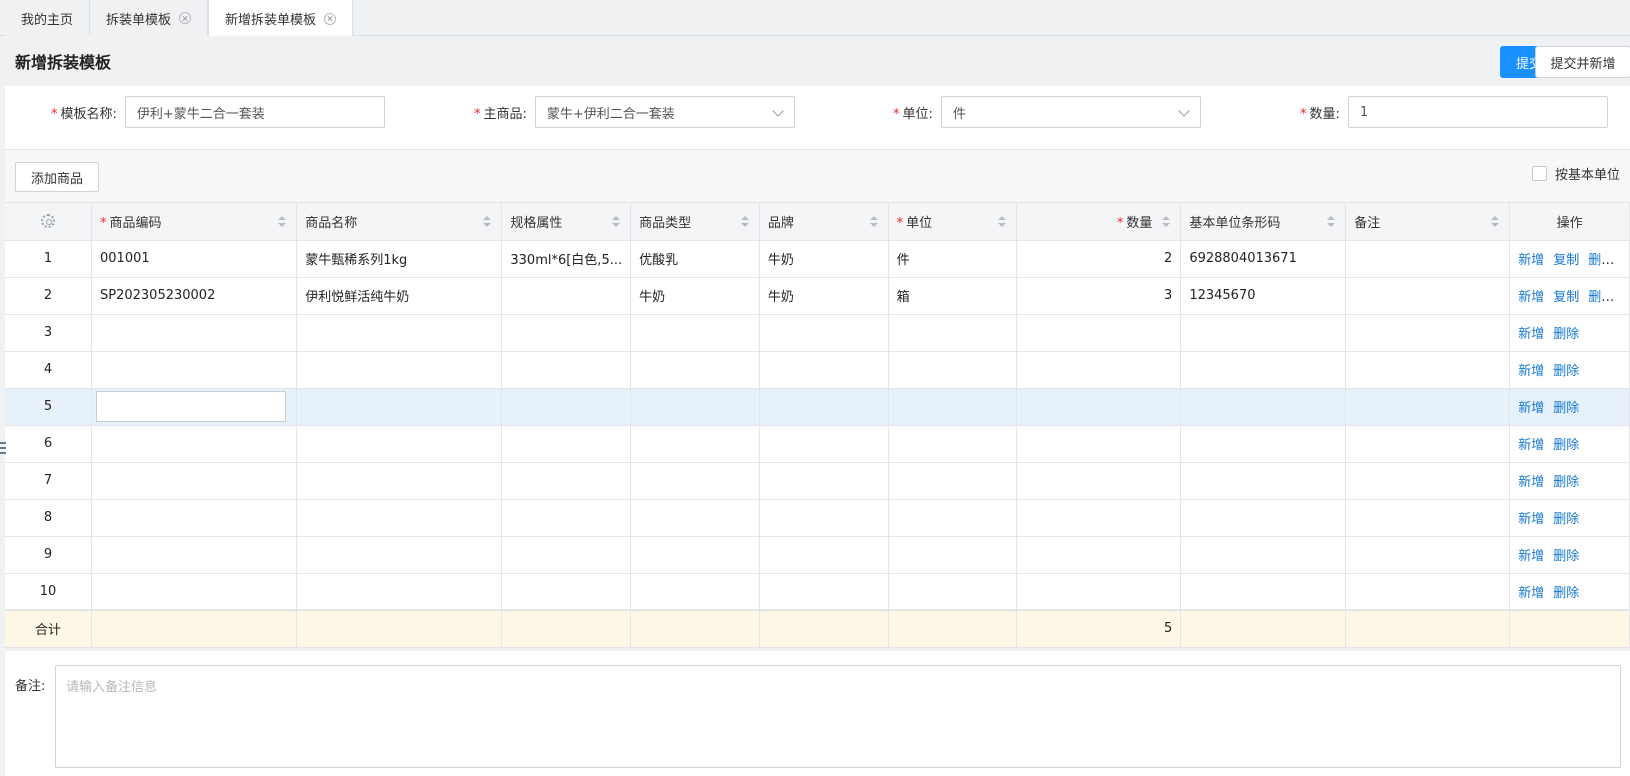  Describe the element at coordinates (695, 259) in the screenshot. I see `cell-type: 优酸乳` at that location.